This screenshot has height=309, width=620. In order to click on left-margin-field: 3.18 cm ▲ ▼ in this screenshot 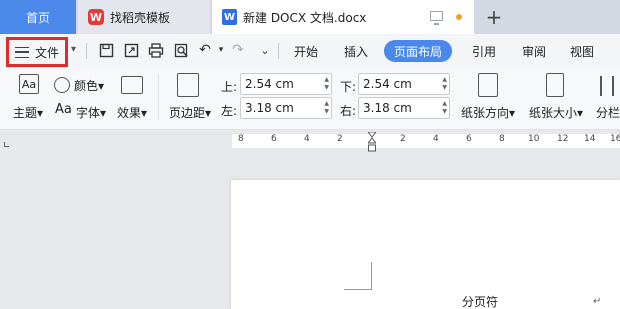, I will do `click(286, 108)`.